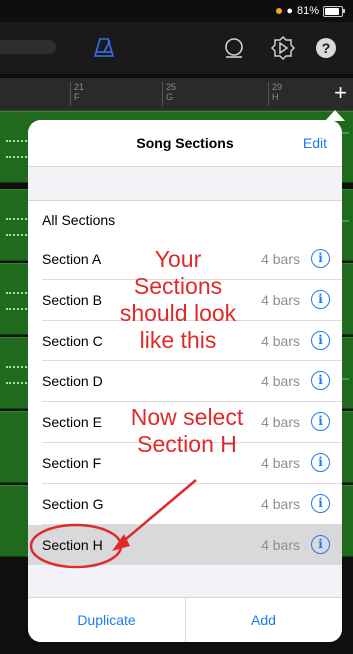 The width and height of the screenshot is (353, 654). What do you see at coordinates (158, 512) in the screenshot?
I see `annotation-arrow` at bounding box center [158, 512].